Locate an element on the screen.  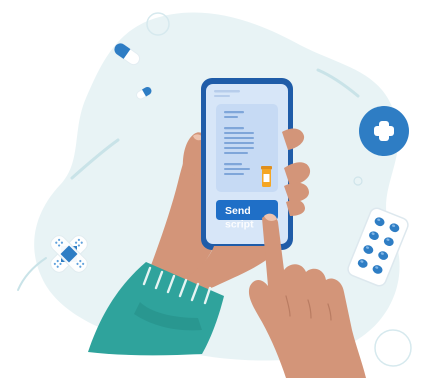
send-button-label-line2: script is located at coordinates (239, 225).